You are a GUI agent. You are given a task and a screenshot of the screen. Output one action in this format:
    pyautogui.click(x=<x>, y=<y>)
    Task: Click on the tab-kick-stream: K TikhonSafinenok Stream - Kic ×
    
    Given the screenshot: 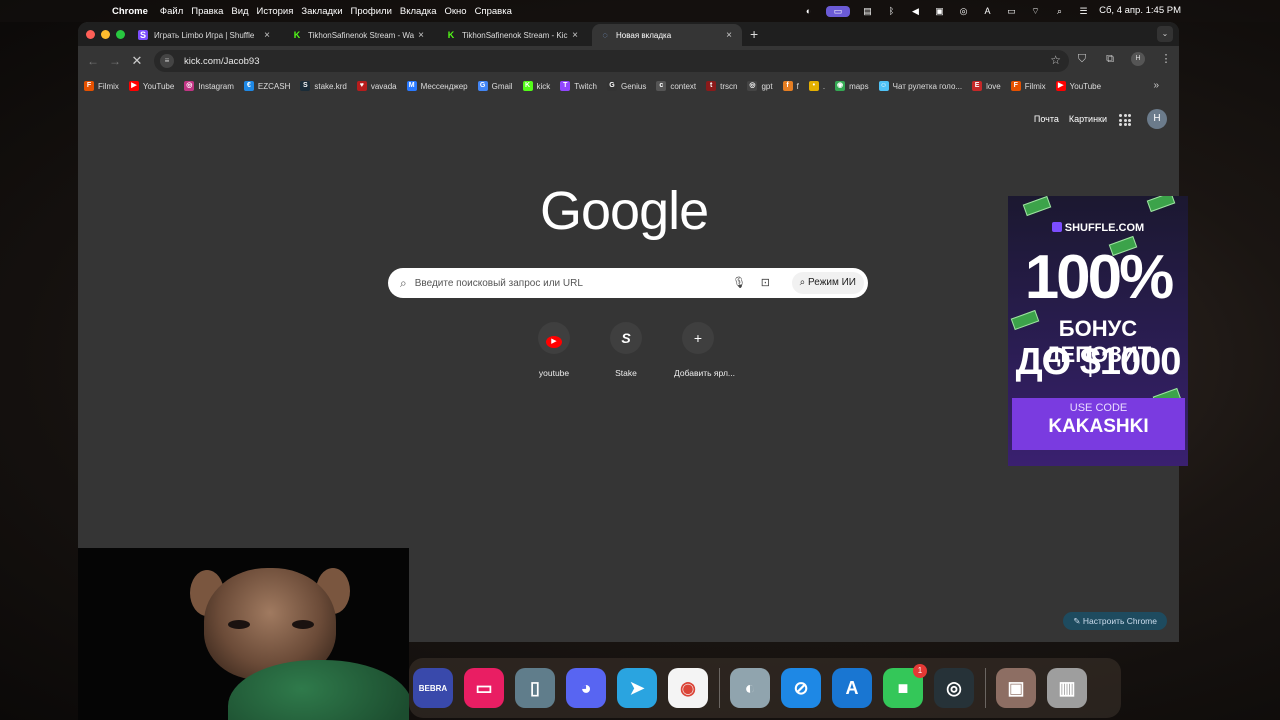 What is the action you would take?
    pyautogui.click(x=513, y=35)
    